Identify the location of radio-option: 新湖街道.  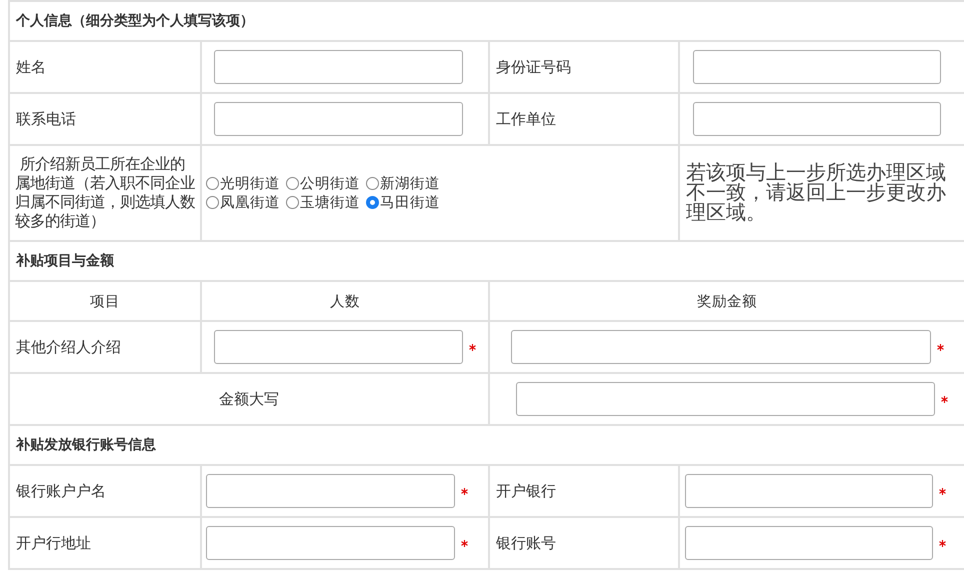
(403, 183).